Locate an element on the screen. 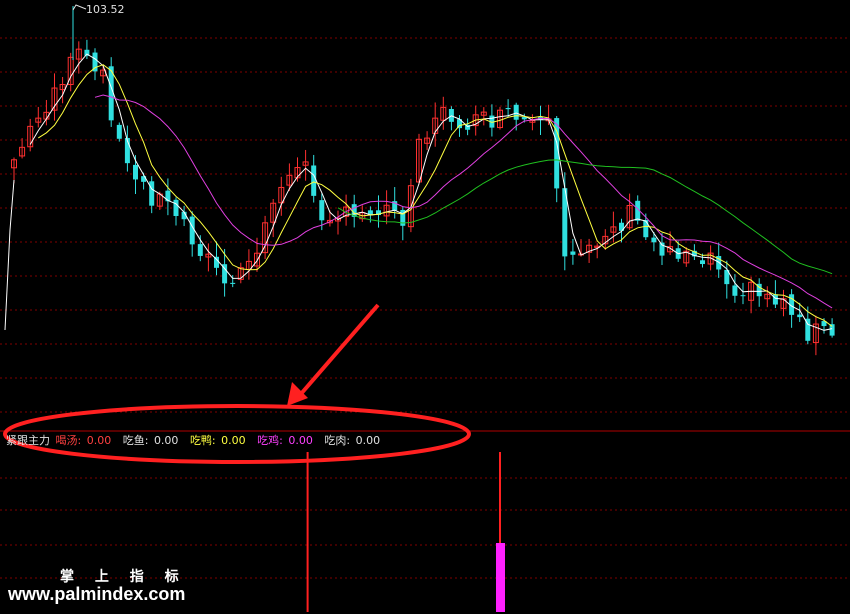 This screenshot has height=614, width=850. legend-item-0-label: 喝汤: is located at coordinates (68, 440).